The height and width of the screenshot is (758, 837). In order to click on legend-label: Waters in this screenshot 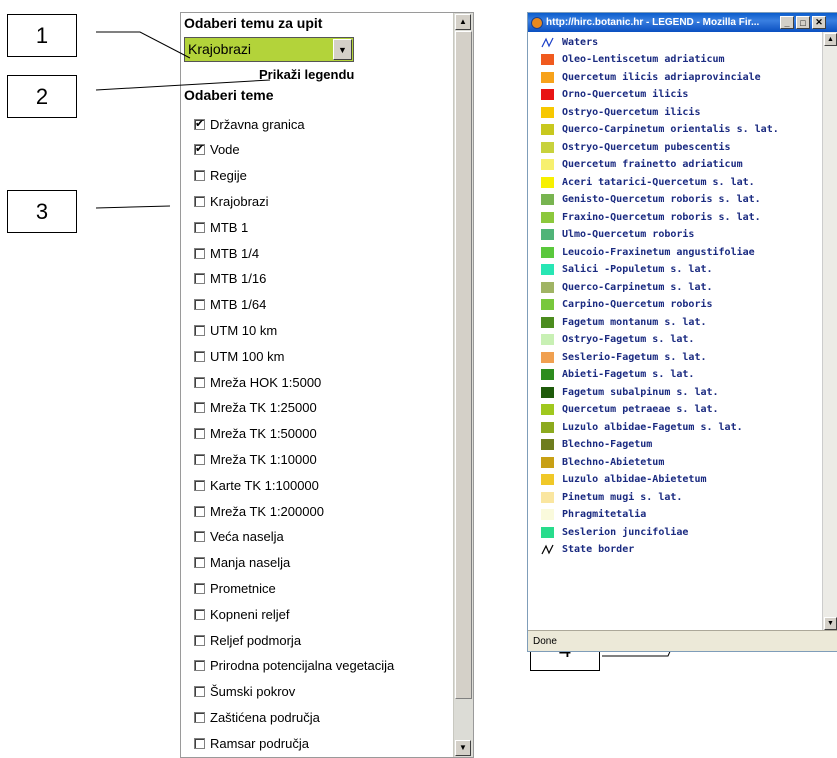, I will do `click(580, 42)`.